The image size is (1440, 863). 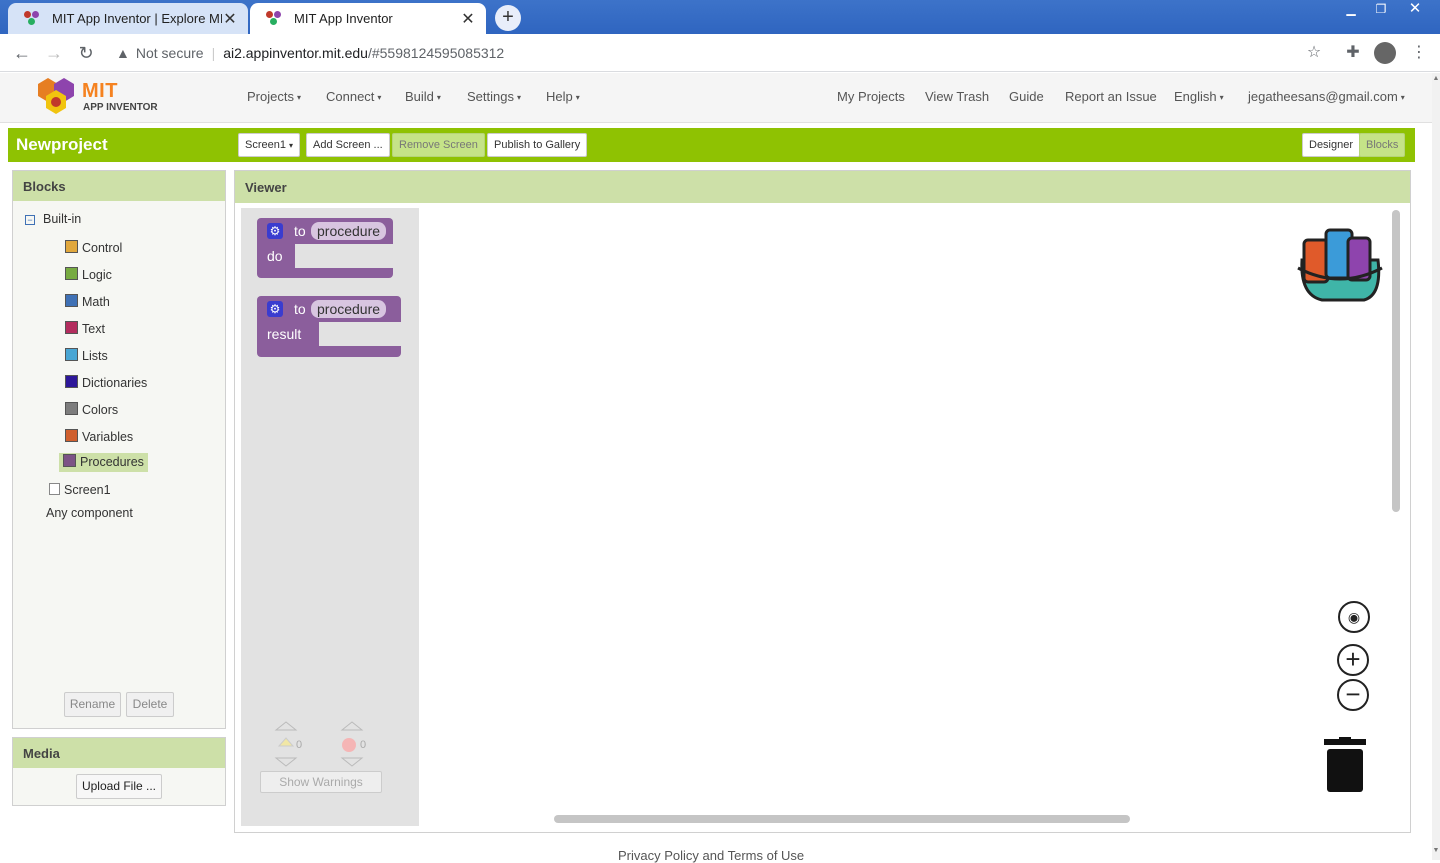 I want to click on zoom-out-icon: −, so click(x=1353, y=695).